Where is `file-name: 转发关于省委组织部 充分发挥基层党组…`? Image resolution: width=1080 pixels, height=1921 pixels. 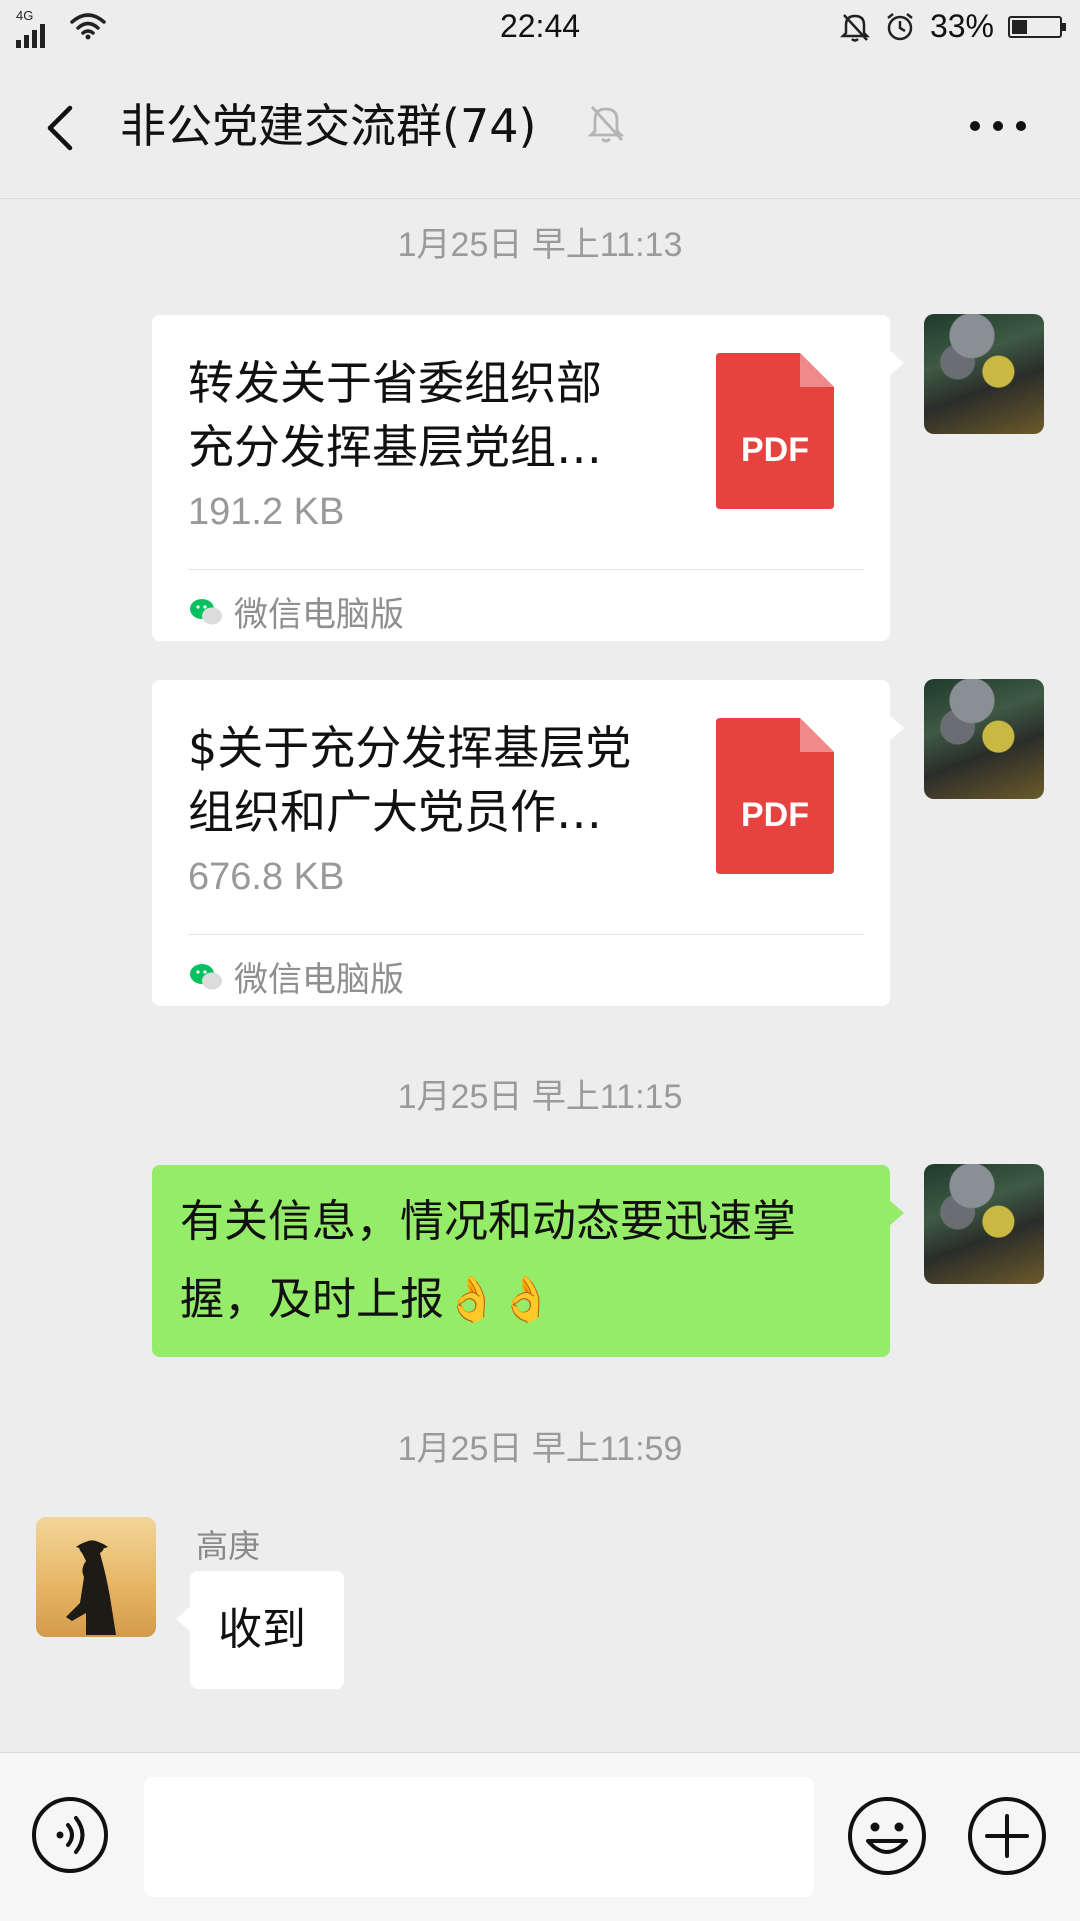 file-name: 转发关于省委组织部 充分发挥基层党组… is located at coordinates (395, 415).